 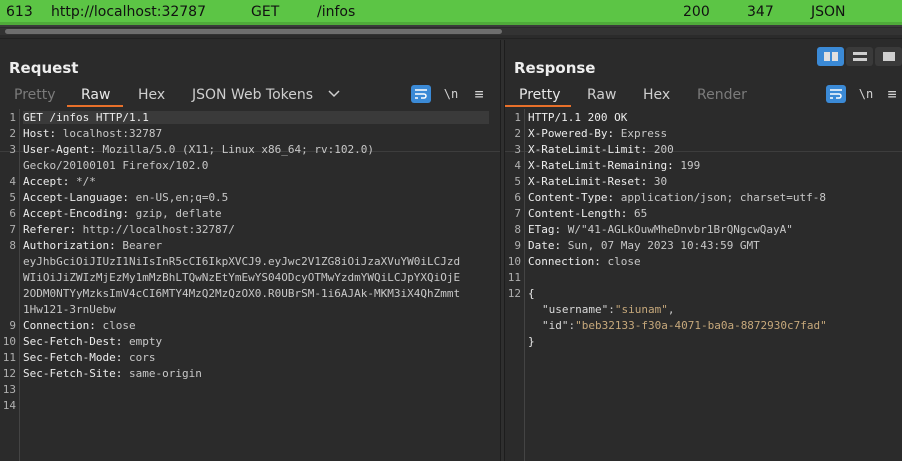 What do you see at coordinates (252, 95) in the screenshot?
I see `tab-json-web-tokens: JSON Web Tokens` at bounding box center [252, 95].